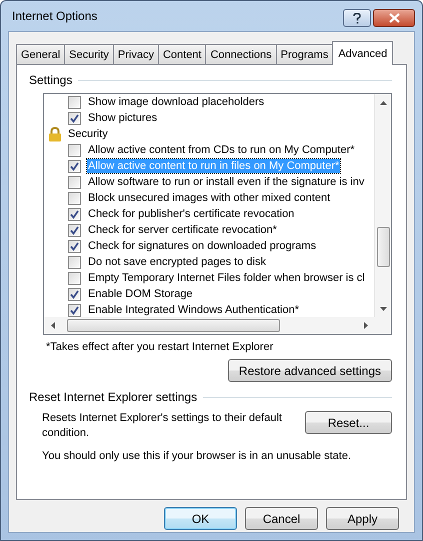  Describe the element at coordinates (310, 370) in the screenshot. I see `restore-button: Restore advanced settings` at that location.